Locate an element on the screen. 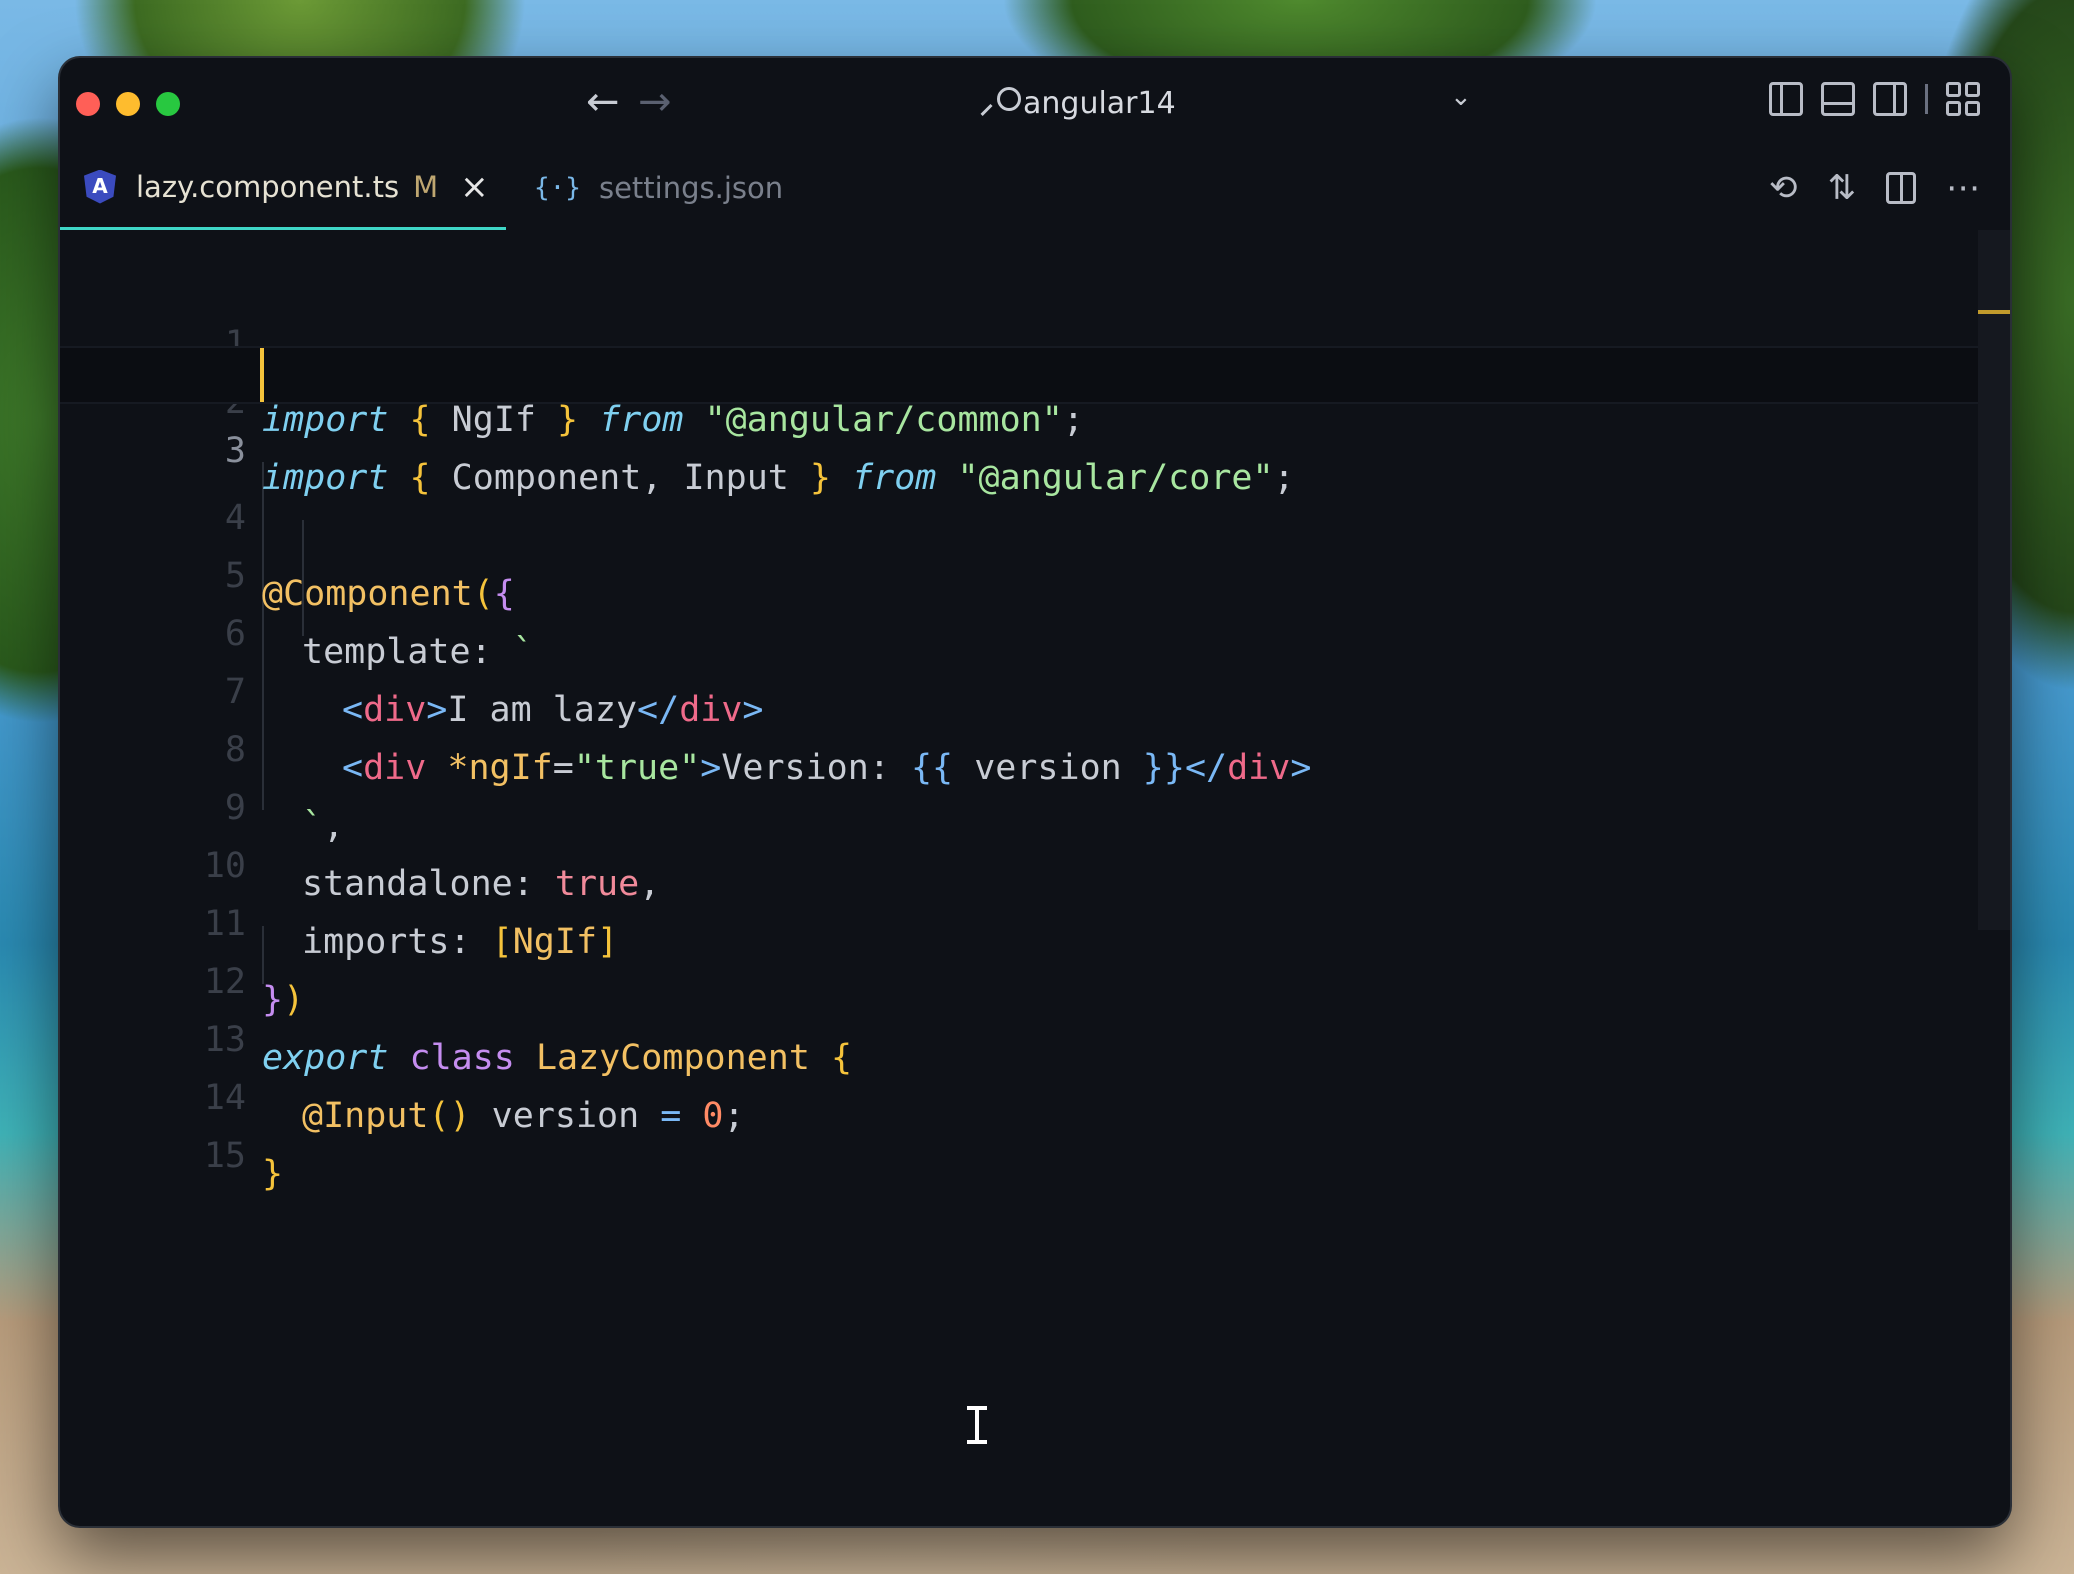  maximize-window-button is located at coordinates (168, 104).